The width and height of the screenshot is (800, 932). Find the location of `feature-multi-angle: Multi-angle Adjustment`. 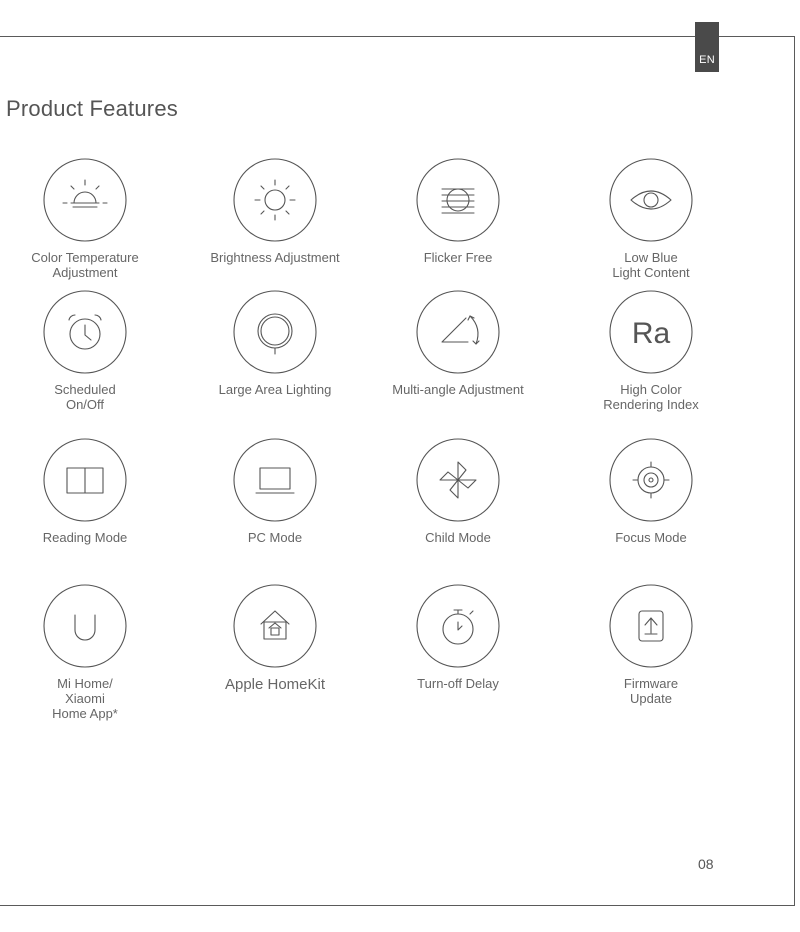

feature-multi-angle: Multi-angle Adjustment is located at coordinates (458, 343).